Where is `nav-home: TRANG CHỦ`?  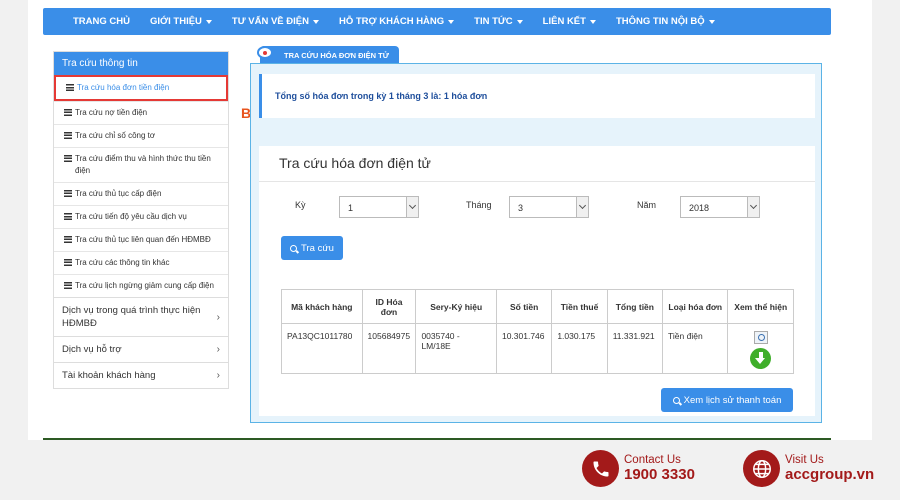 nav-home: TRANG CHỦ is located at coordinates (101, 21).